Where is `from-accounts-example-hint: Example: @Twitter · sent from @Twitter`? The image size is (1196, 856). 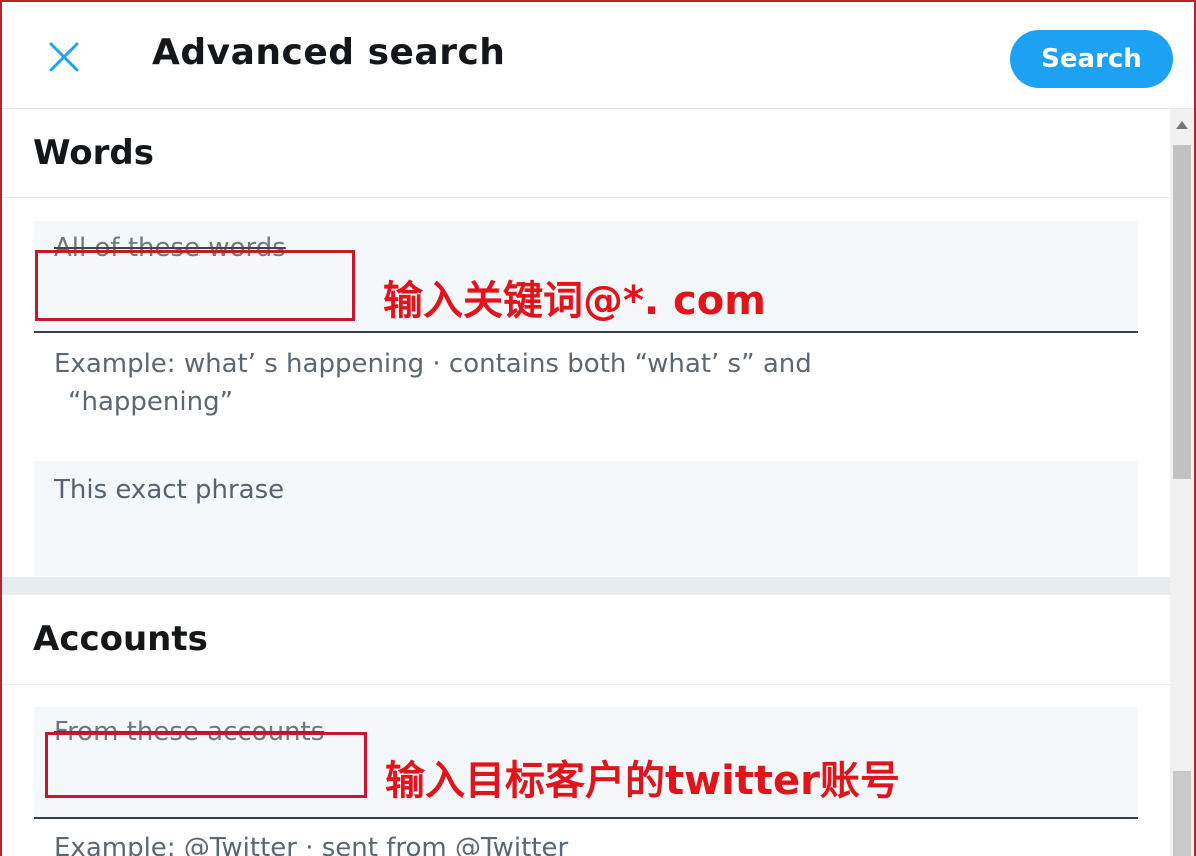 from-accounts-example-hint: Example: @Twitter · sent from @Twitter is located at coordinates (311, 844).